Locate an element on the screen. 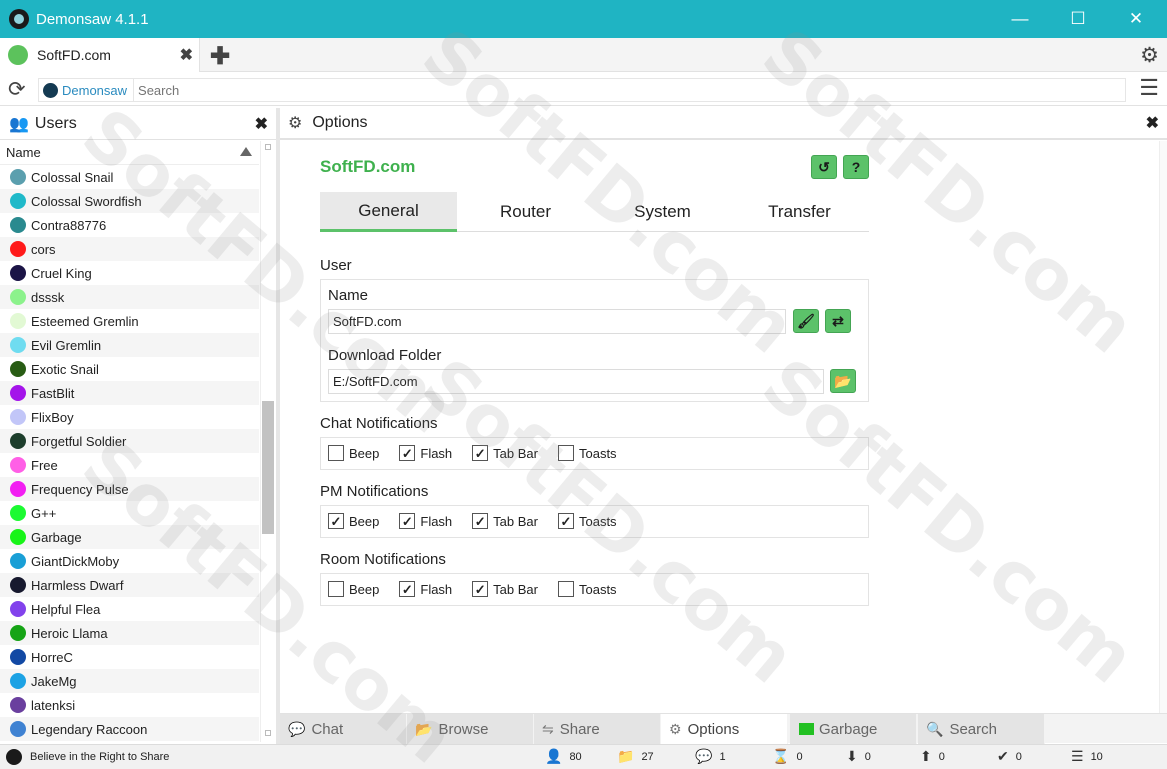 This screenshot has height=769, width=1167. list-item: Cruel King is located at coordinates (129, 273).